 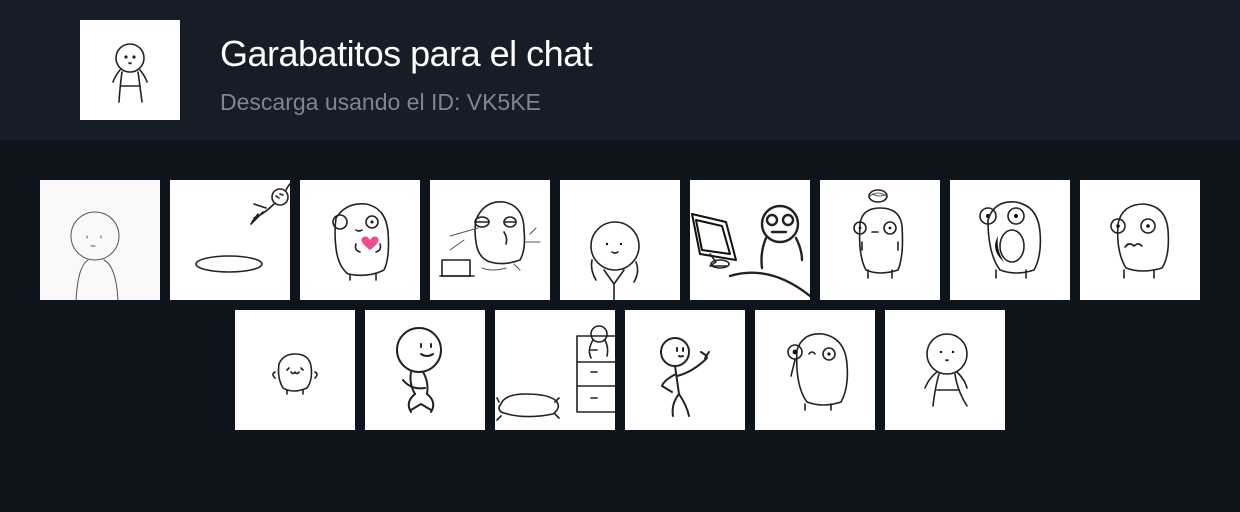 What do you see at coordinates (555, 370) in the screenshot?
I see `sticker-figure-on-drawers-pillow-icon` at bounding box center [555, 370].